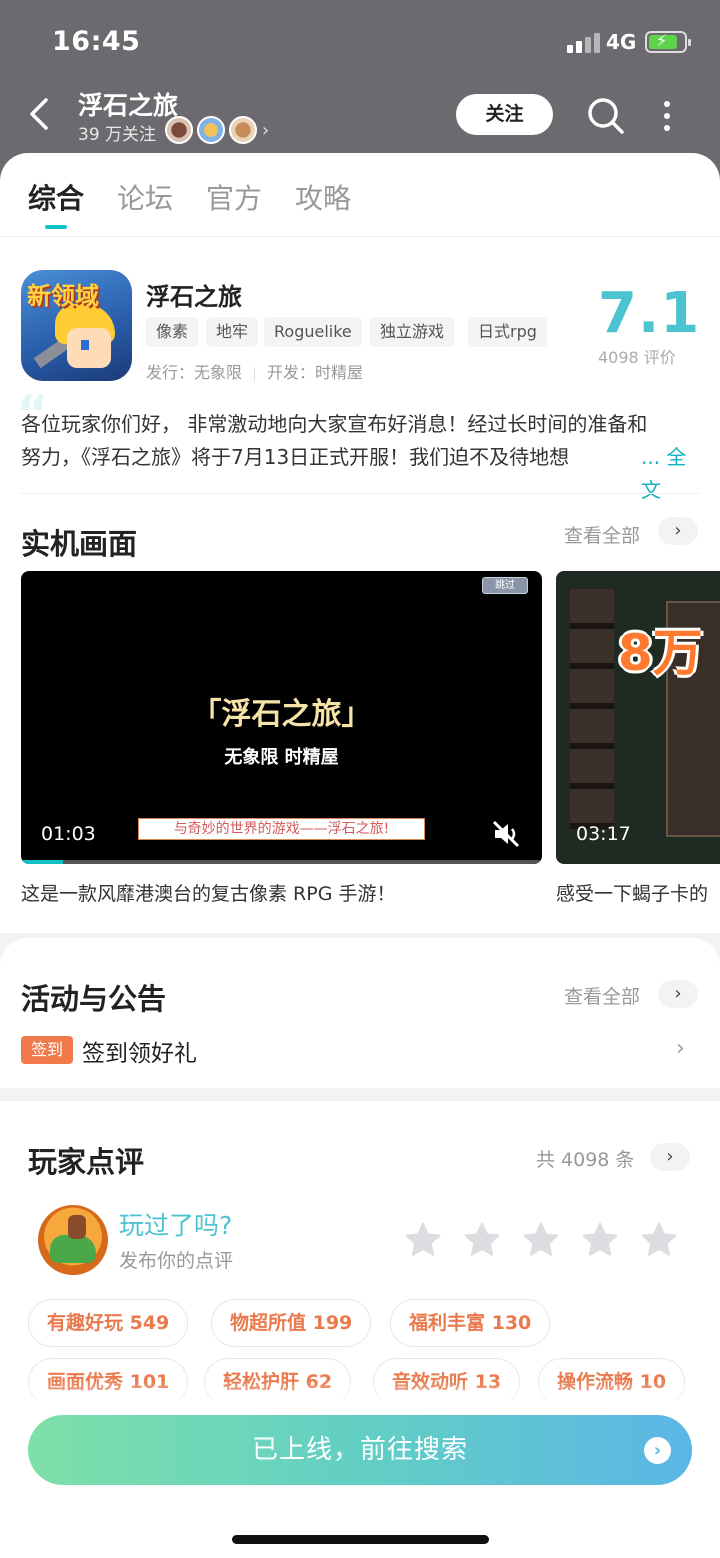 This screenshot has width=720, height=1558. Describe the element at coordinates (360, 1013) in the screenshot. I see `activity-card: 活动与公告 查看全部 › 签到 签到领好礼 ›` at that location.